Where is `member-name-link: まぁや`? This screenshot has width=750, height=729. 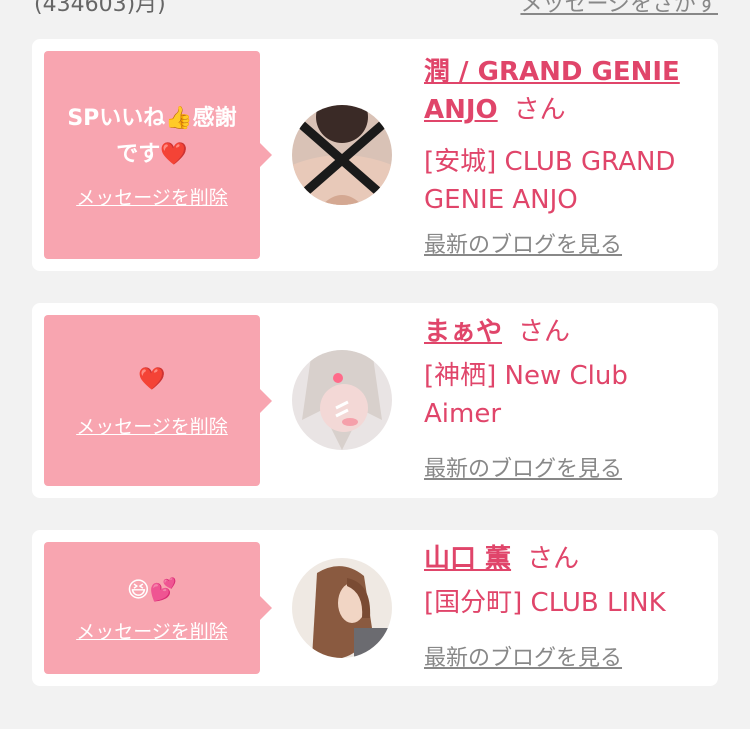
member-name-link: まぁや is located at coordinates (463, 332).